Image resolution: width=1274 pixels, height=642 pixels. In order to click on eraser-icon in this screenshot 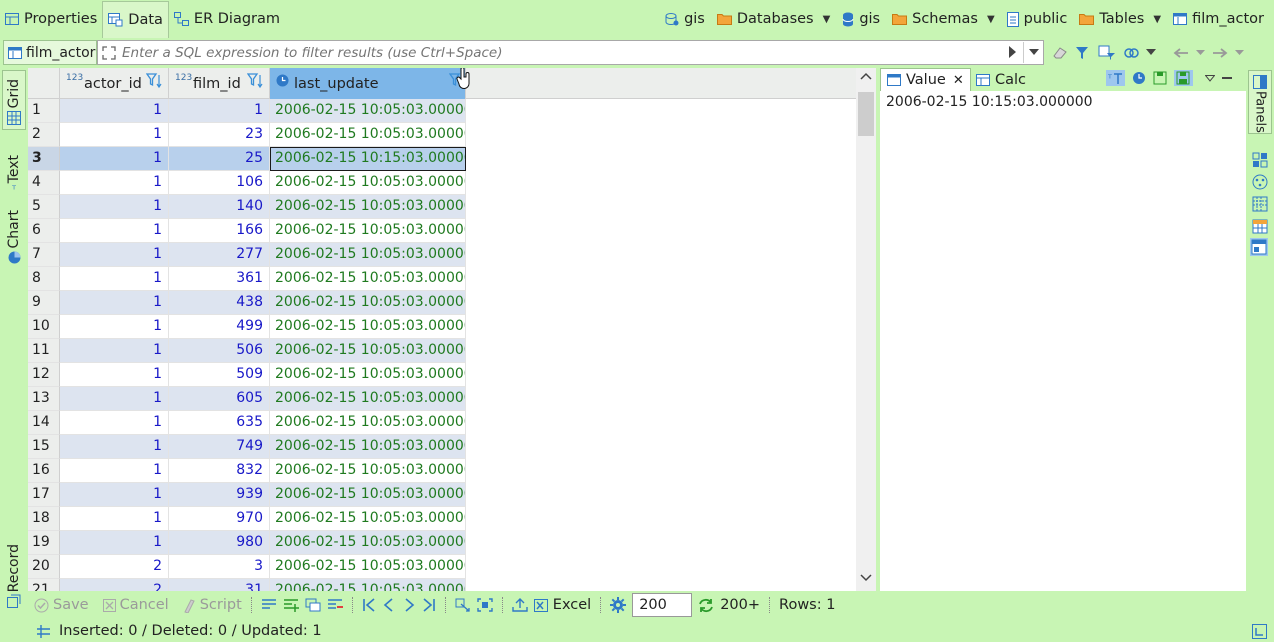, I will do `click(1060, 53)`.